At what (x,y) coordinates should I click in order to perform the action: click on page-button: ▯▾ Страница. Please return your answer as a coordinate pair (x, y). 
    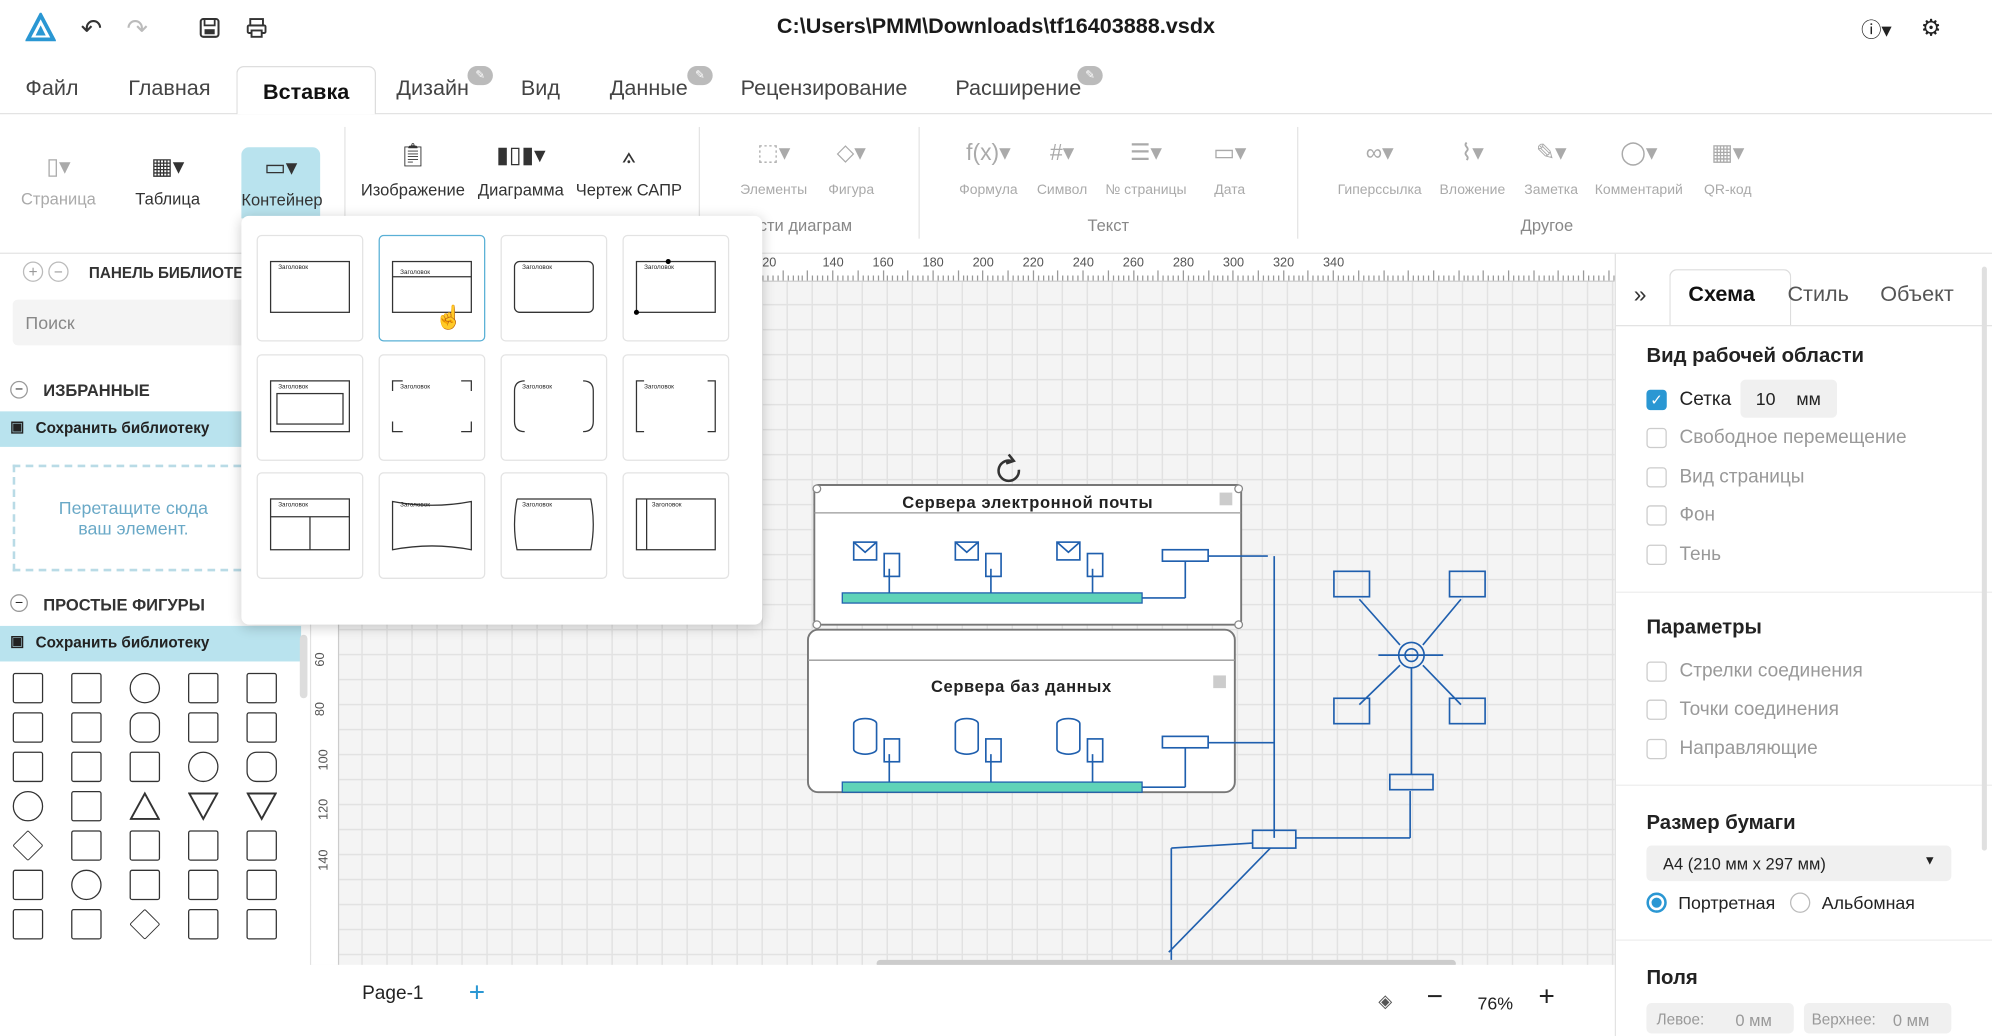
    Looking at the image, I should click on (58, 178).